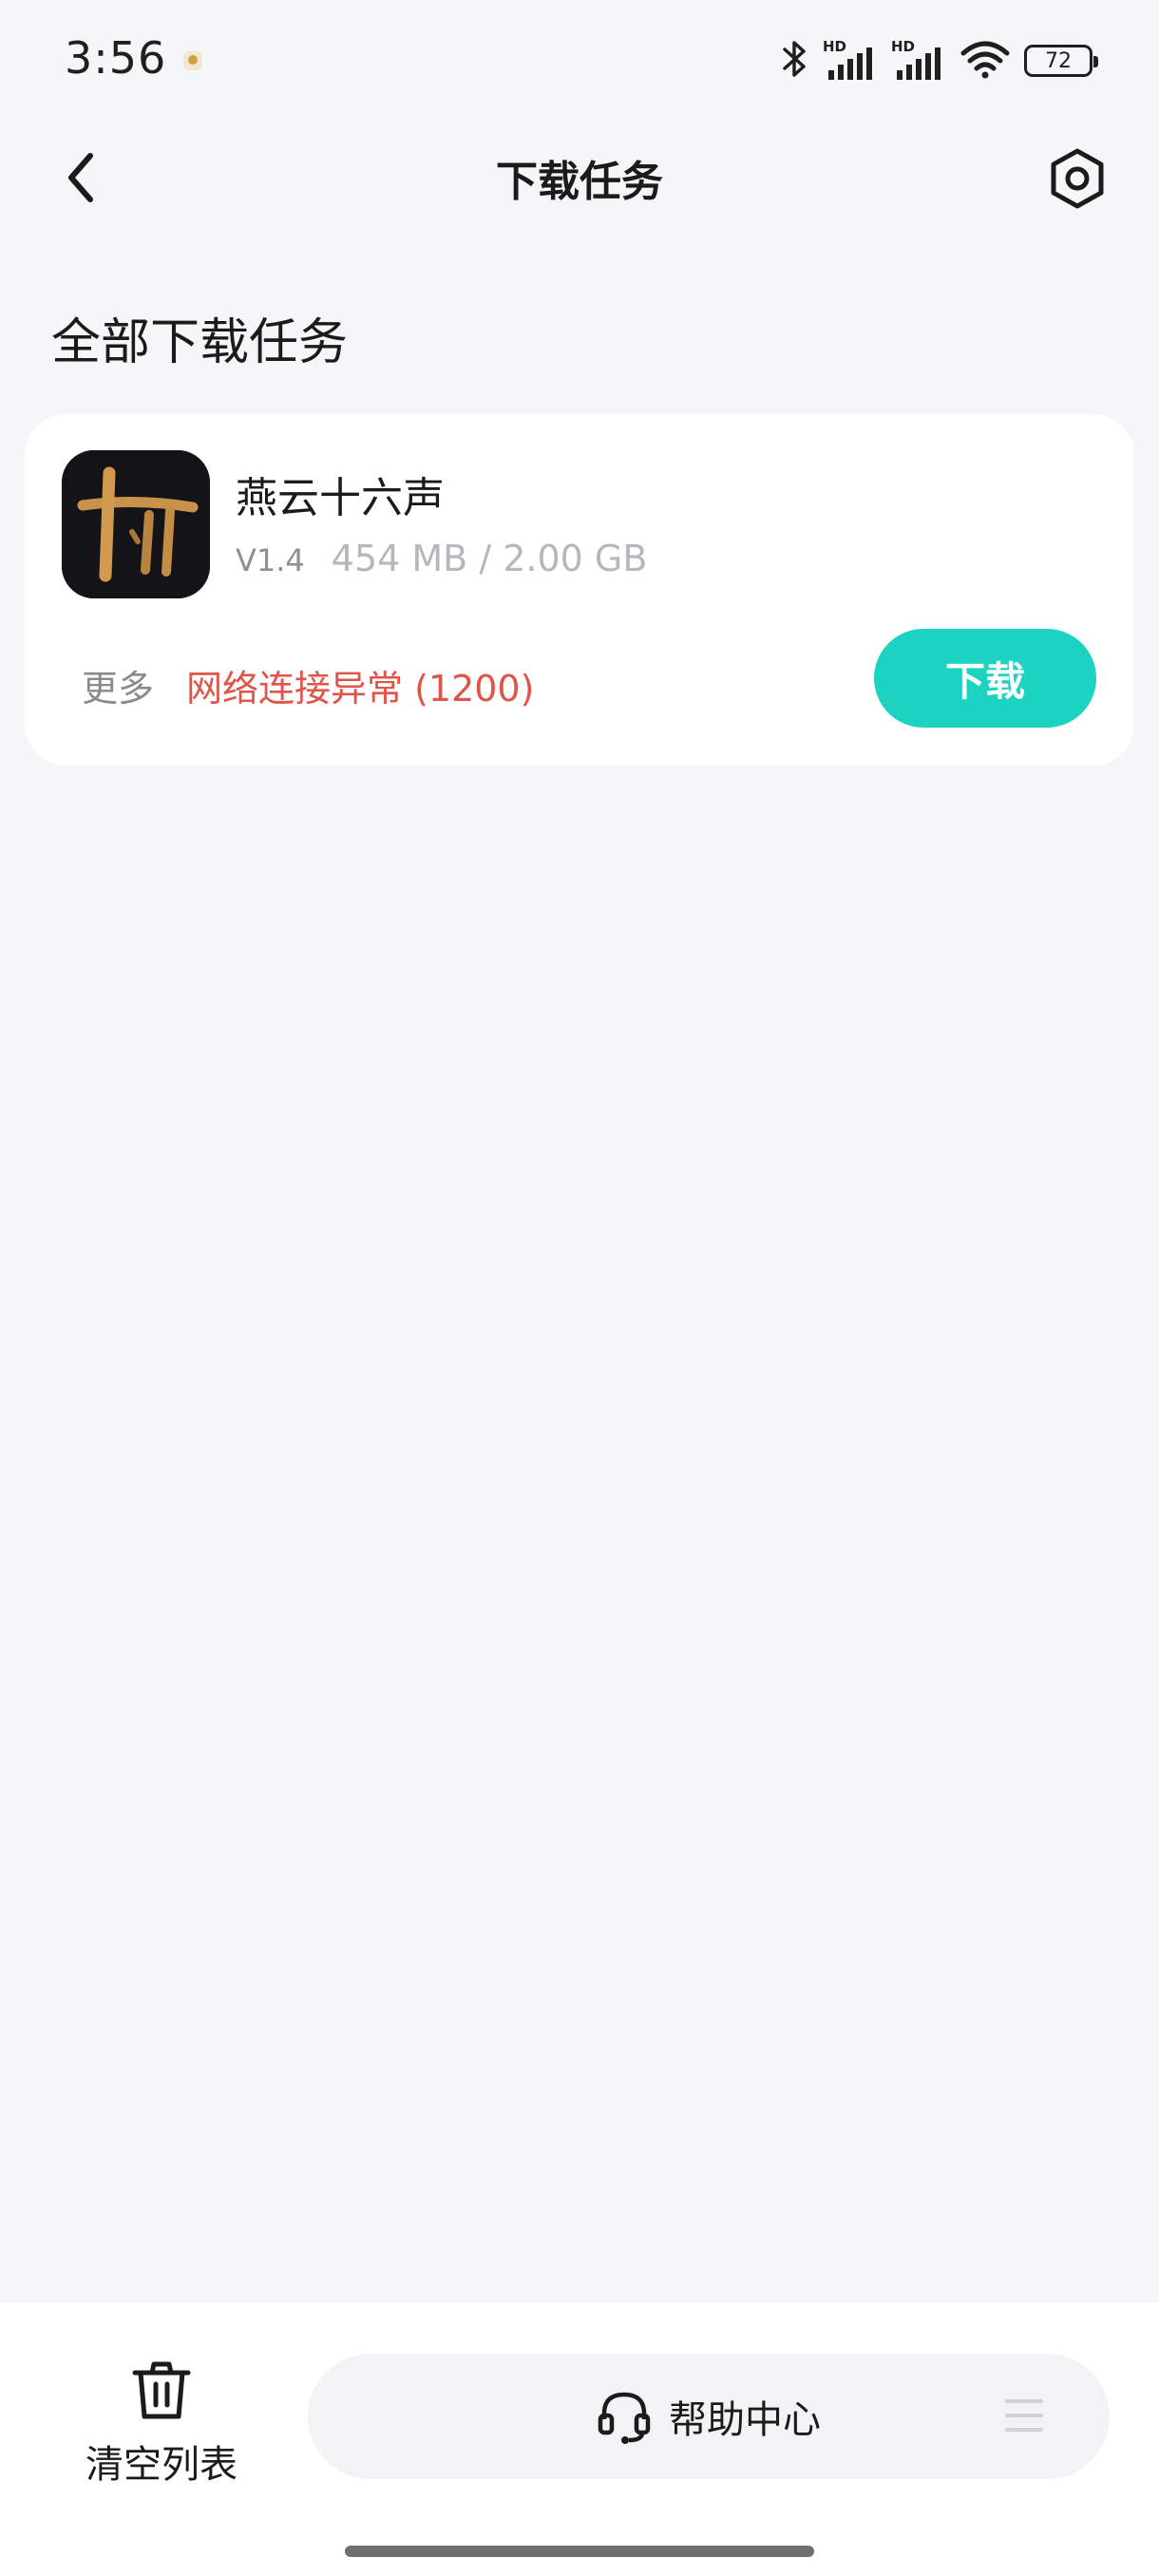  I want to click on status-icons: HD HD 72, so click(939, 60).